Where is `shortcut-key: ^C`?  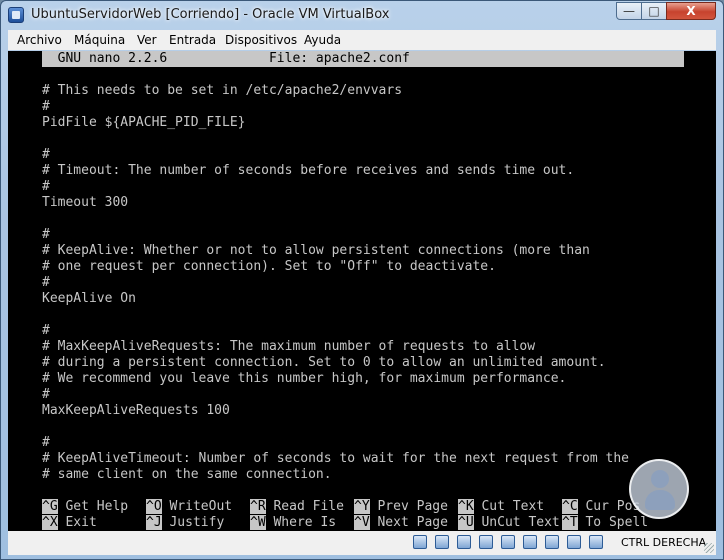 shortcut-key: ^C is located at coordinates (570, 506).